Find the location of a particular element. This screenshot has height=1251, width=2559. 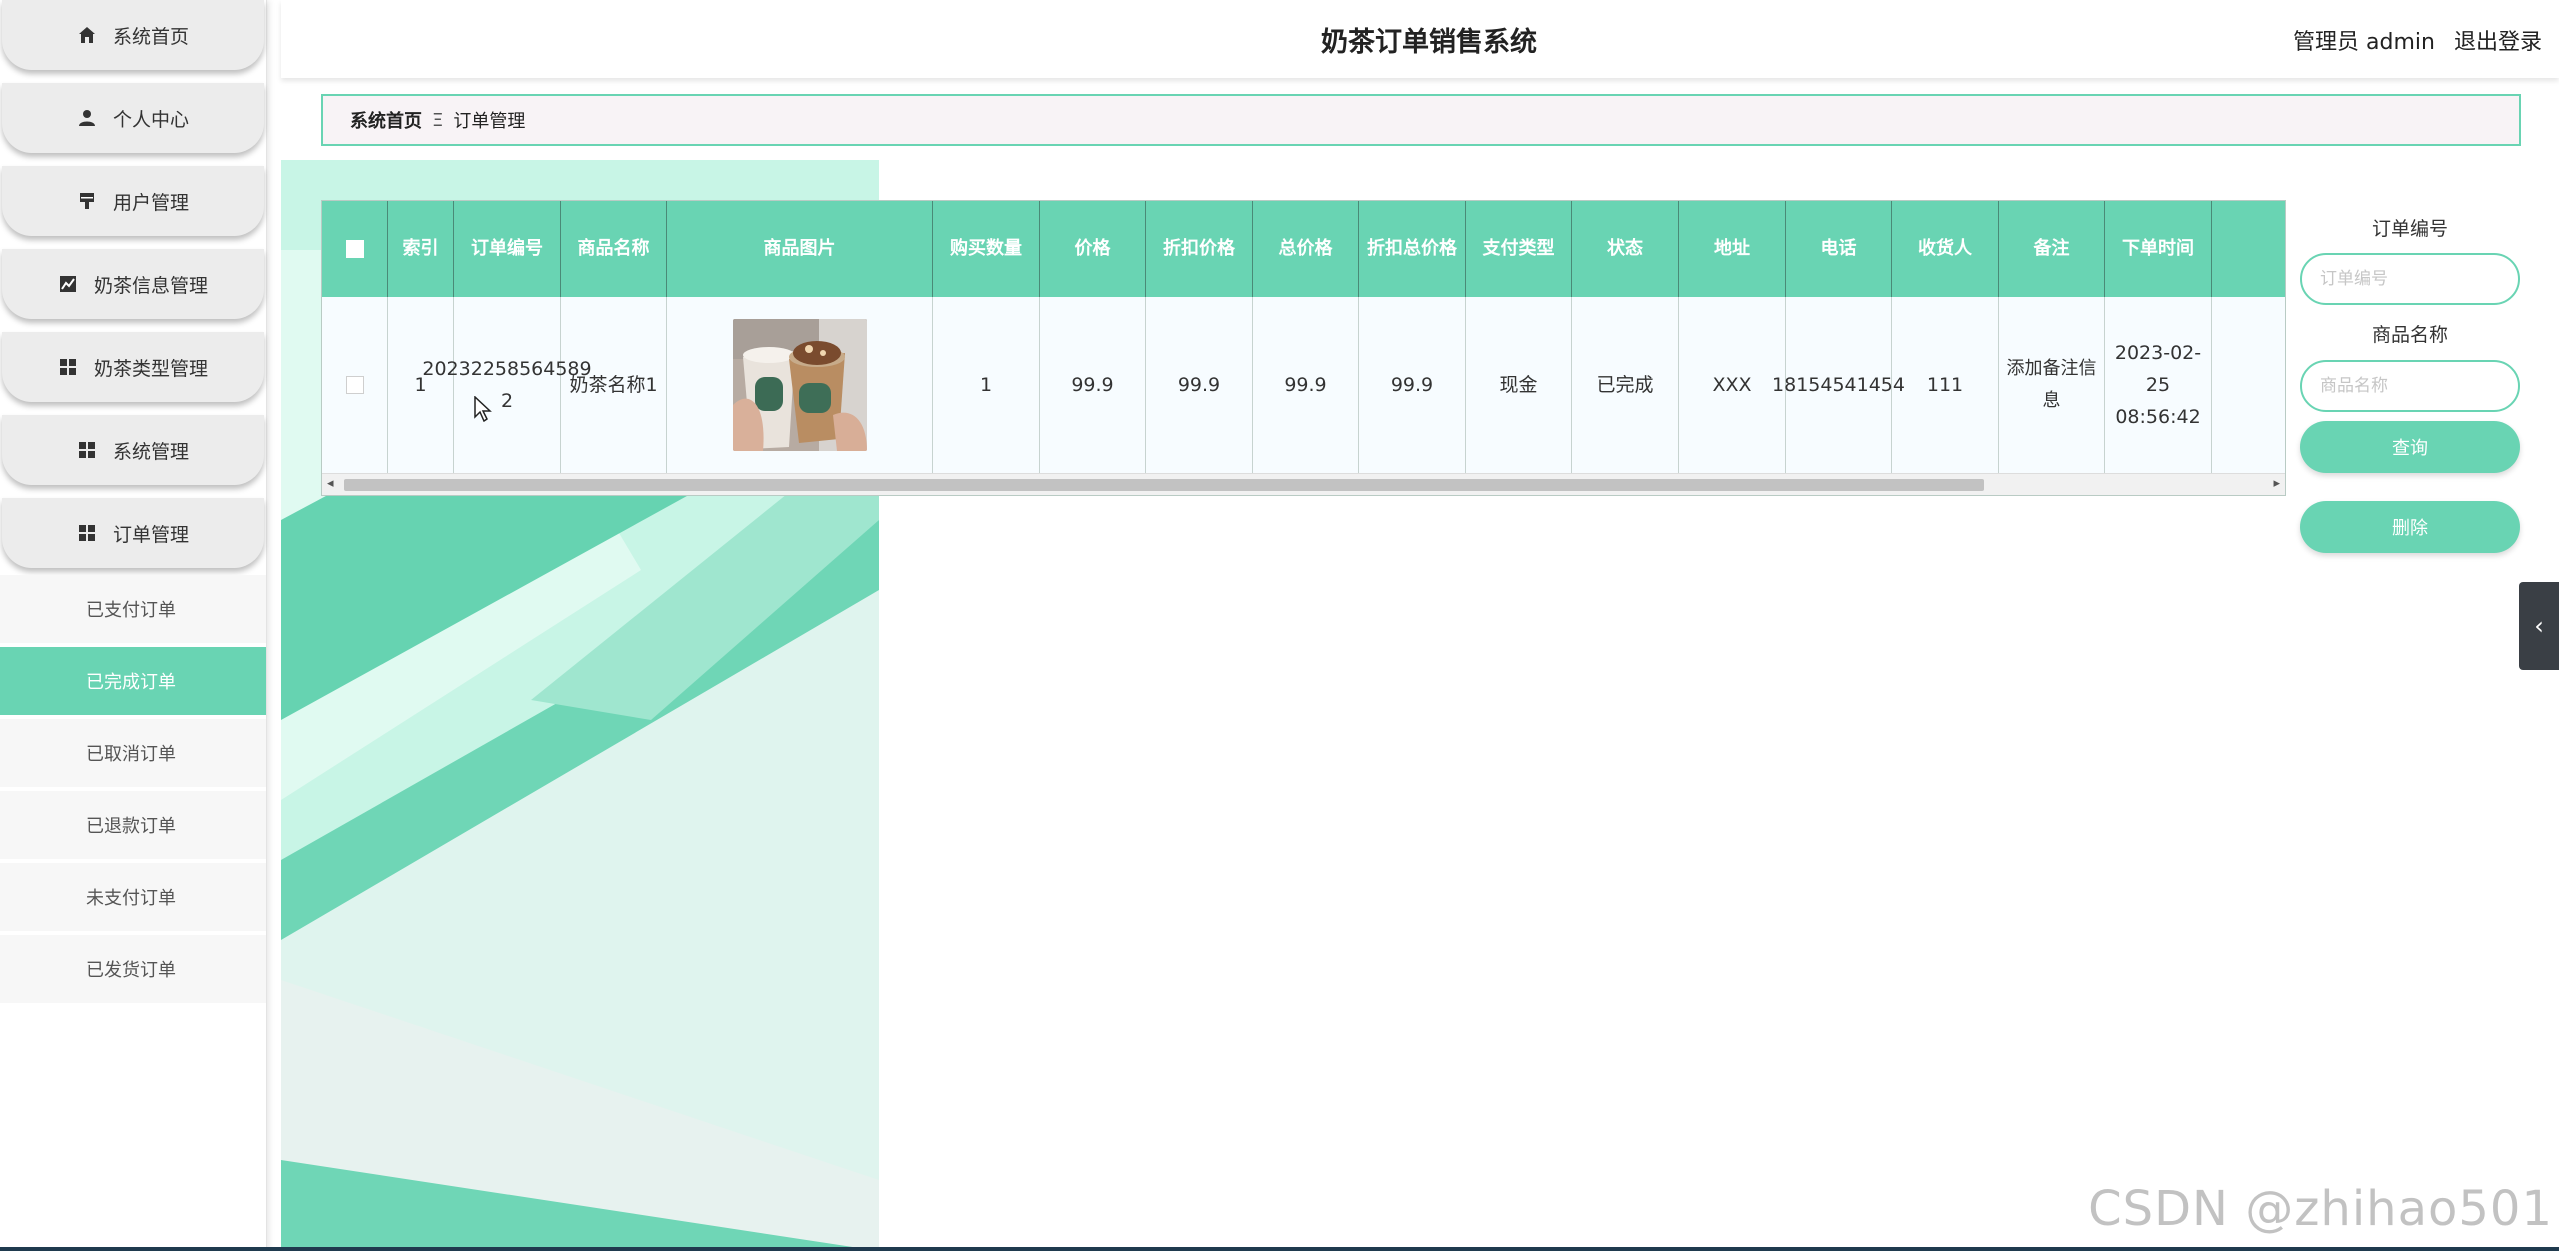

cell-status: 已完成 is located at coordinates (1625, 385).